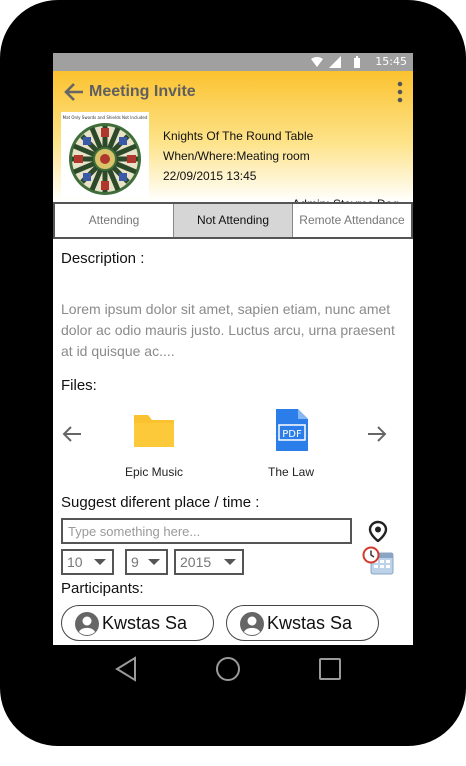  I want to click on year-select: 2015, so click(209, 562).